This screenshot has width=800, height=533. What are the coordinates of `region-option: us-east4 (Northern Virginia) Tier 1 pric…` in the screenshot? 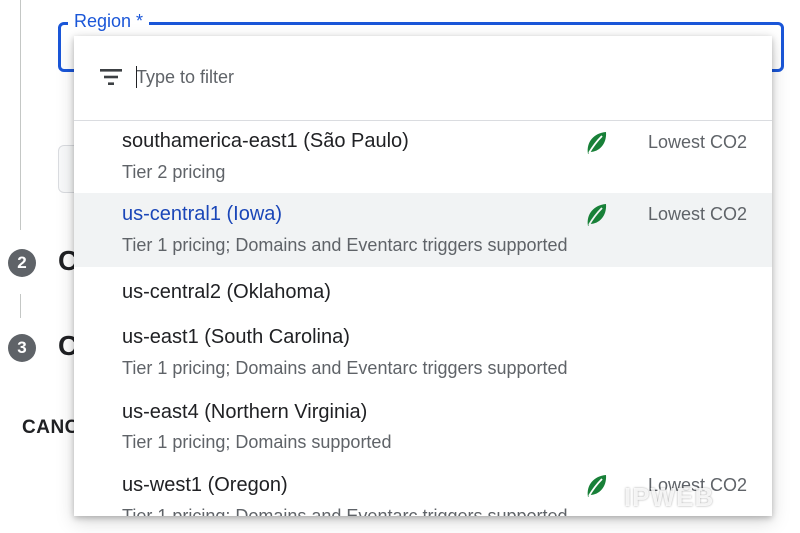 It's located at (423, 428).